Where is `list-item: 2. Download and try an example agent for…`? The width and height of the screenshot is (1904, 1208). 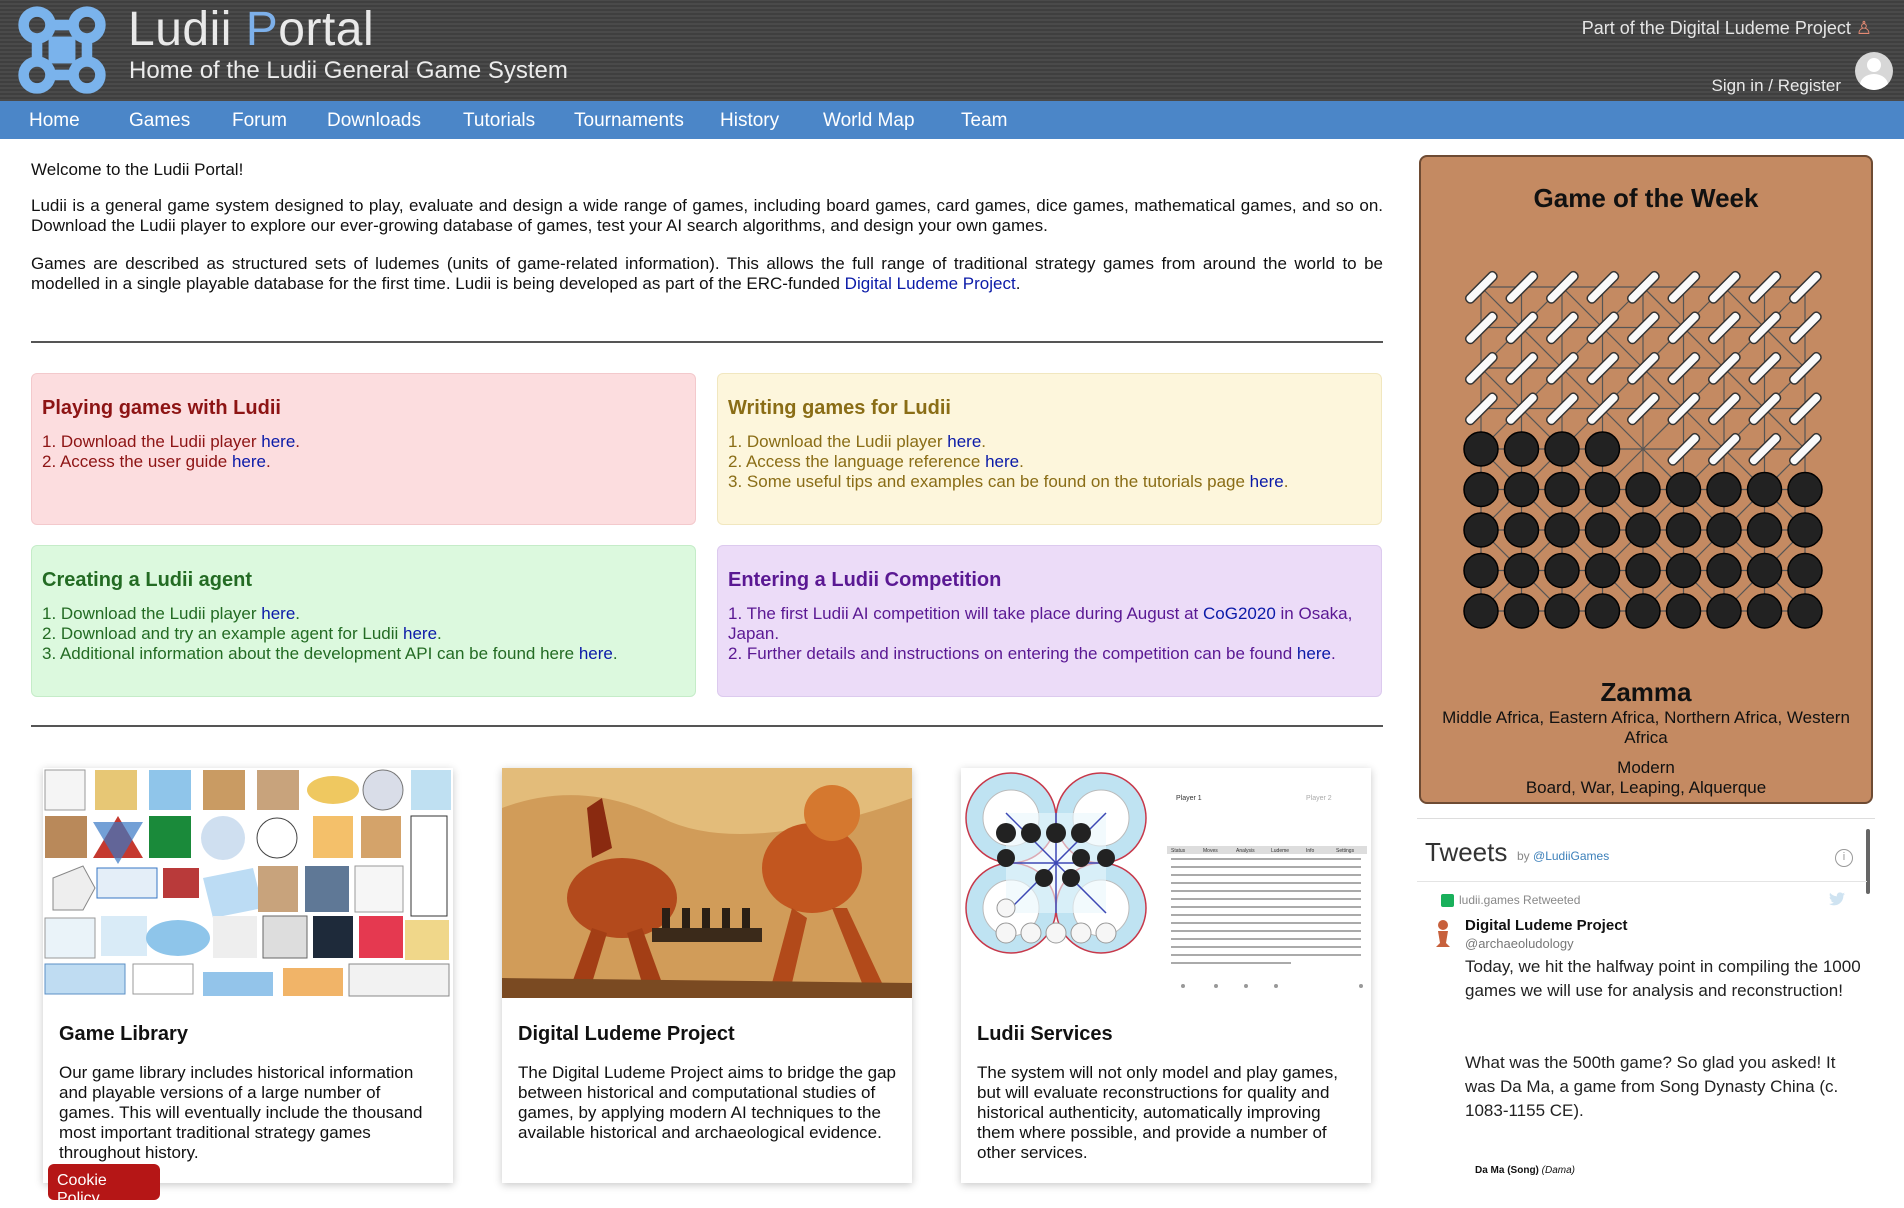
list-item: 2. Download and try an example agent for… is located at coordinates (242, 633).